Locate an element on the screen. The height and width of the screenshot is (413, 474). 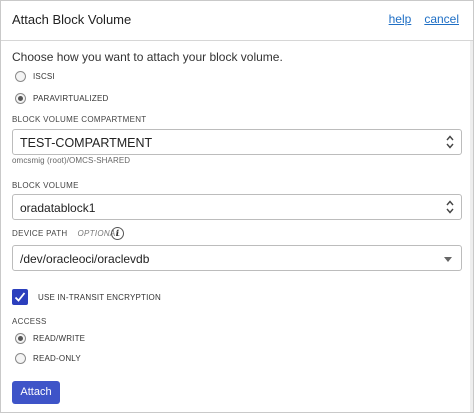
dialog-header: Attach Block Volume help cancel is located at coordinates (237, 21).